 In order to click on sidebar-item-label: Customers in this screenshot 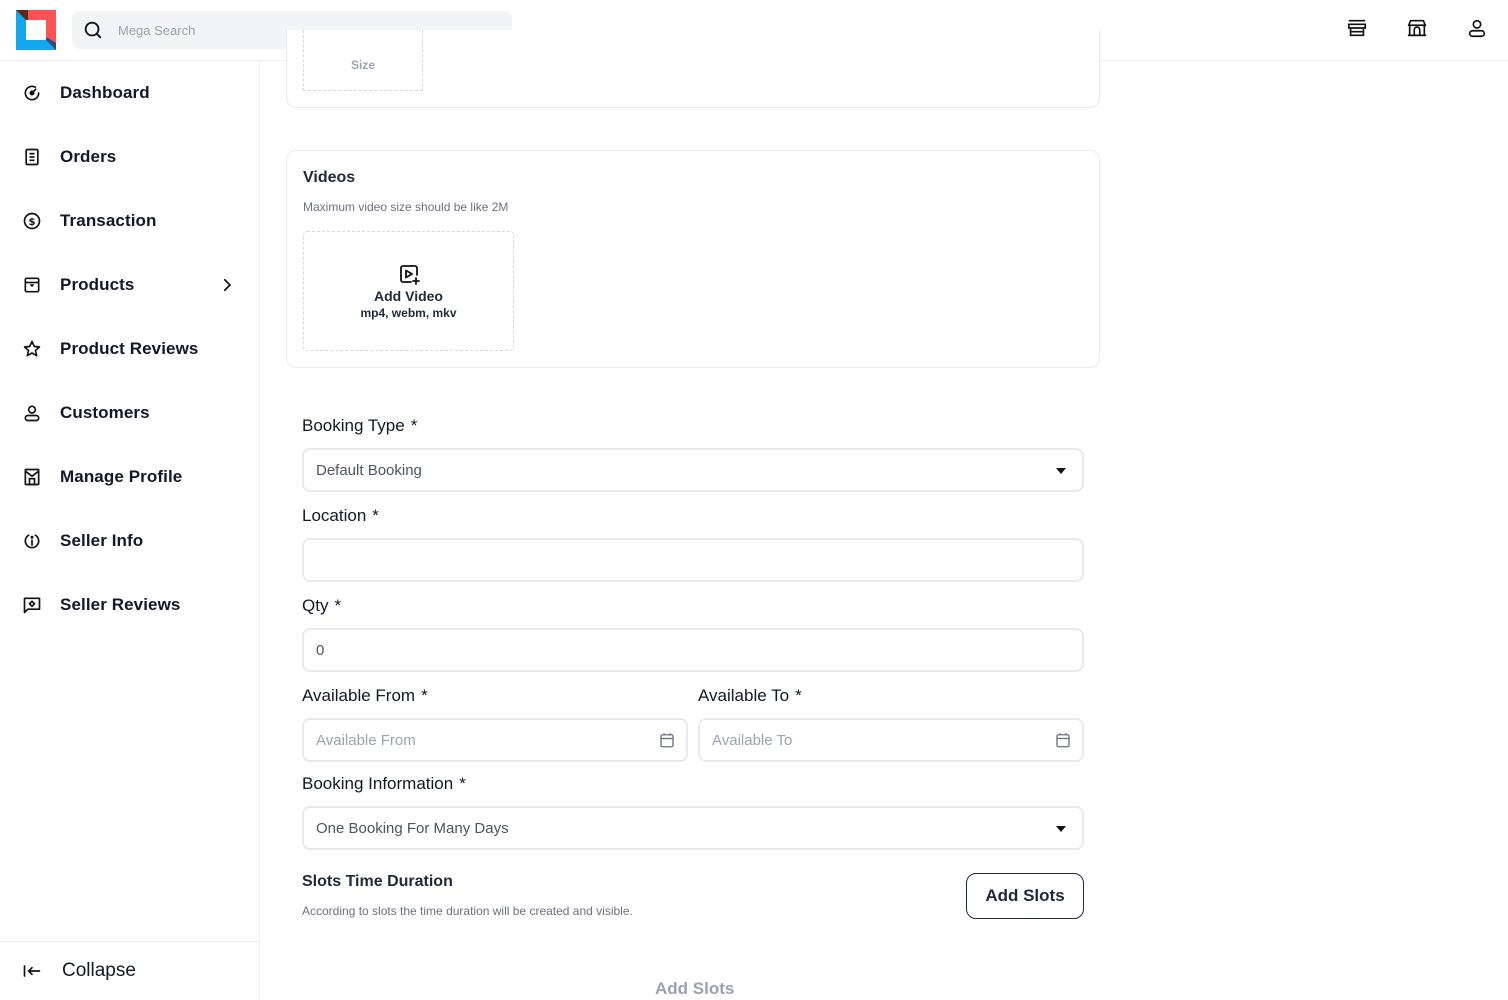, I will do `click(105, 412)`.